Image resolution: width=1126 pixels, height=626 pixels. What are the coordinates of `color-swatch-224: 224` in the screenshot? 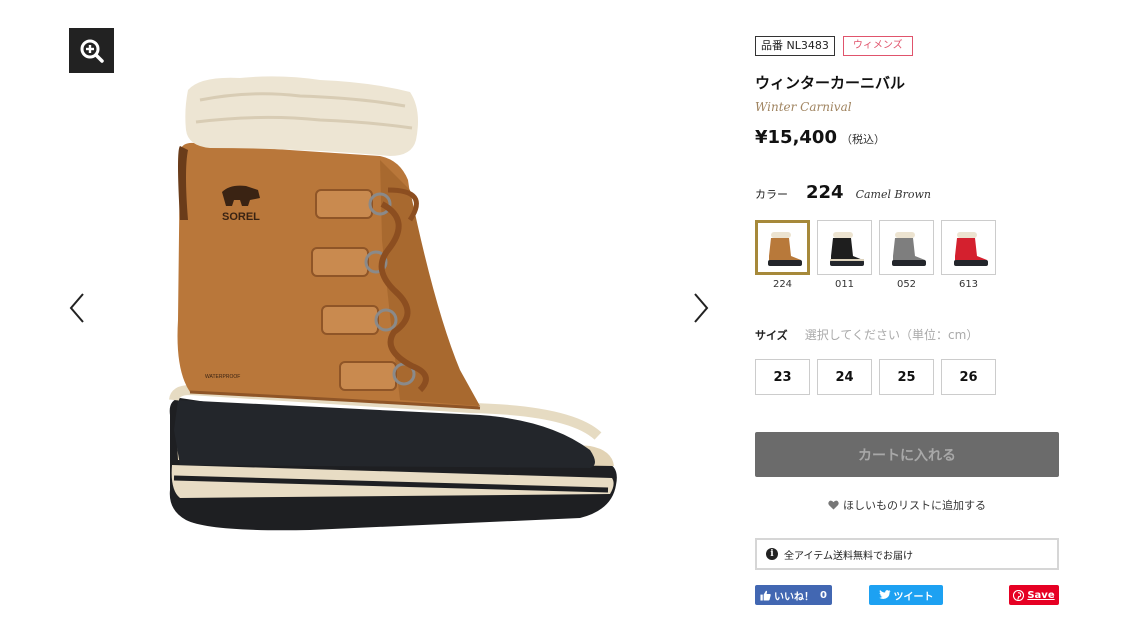 It's located at (782, 255).